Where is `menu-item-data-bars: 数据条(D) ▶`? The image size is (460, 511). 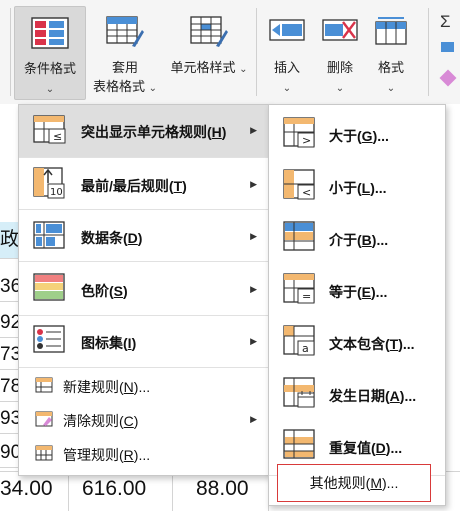 menu-item-data-bars: 数据条(D) ▶ is located at coordinates (144, 236).